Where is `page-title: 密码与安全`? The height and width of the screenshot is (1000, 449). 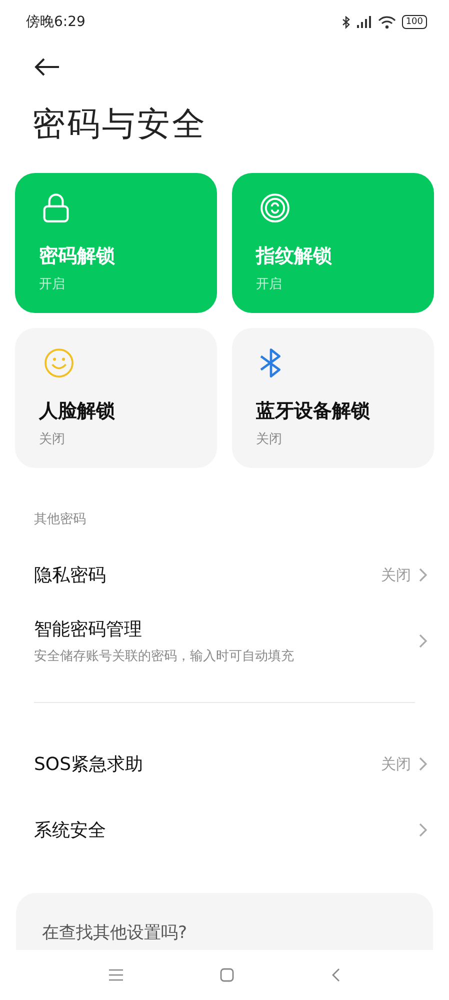 page-title: 密码与安全 is located at coordinates (120, 124).